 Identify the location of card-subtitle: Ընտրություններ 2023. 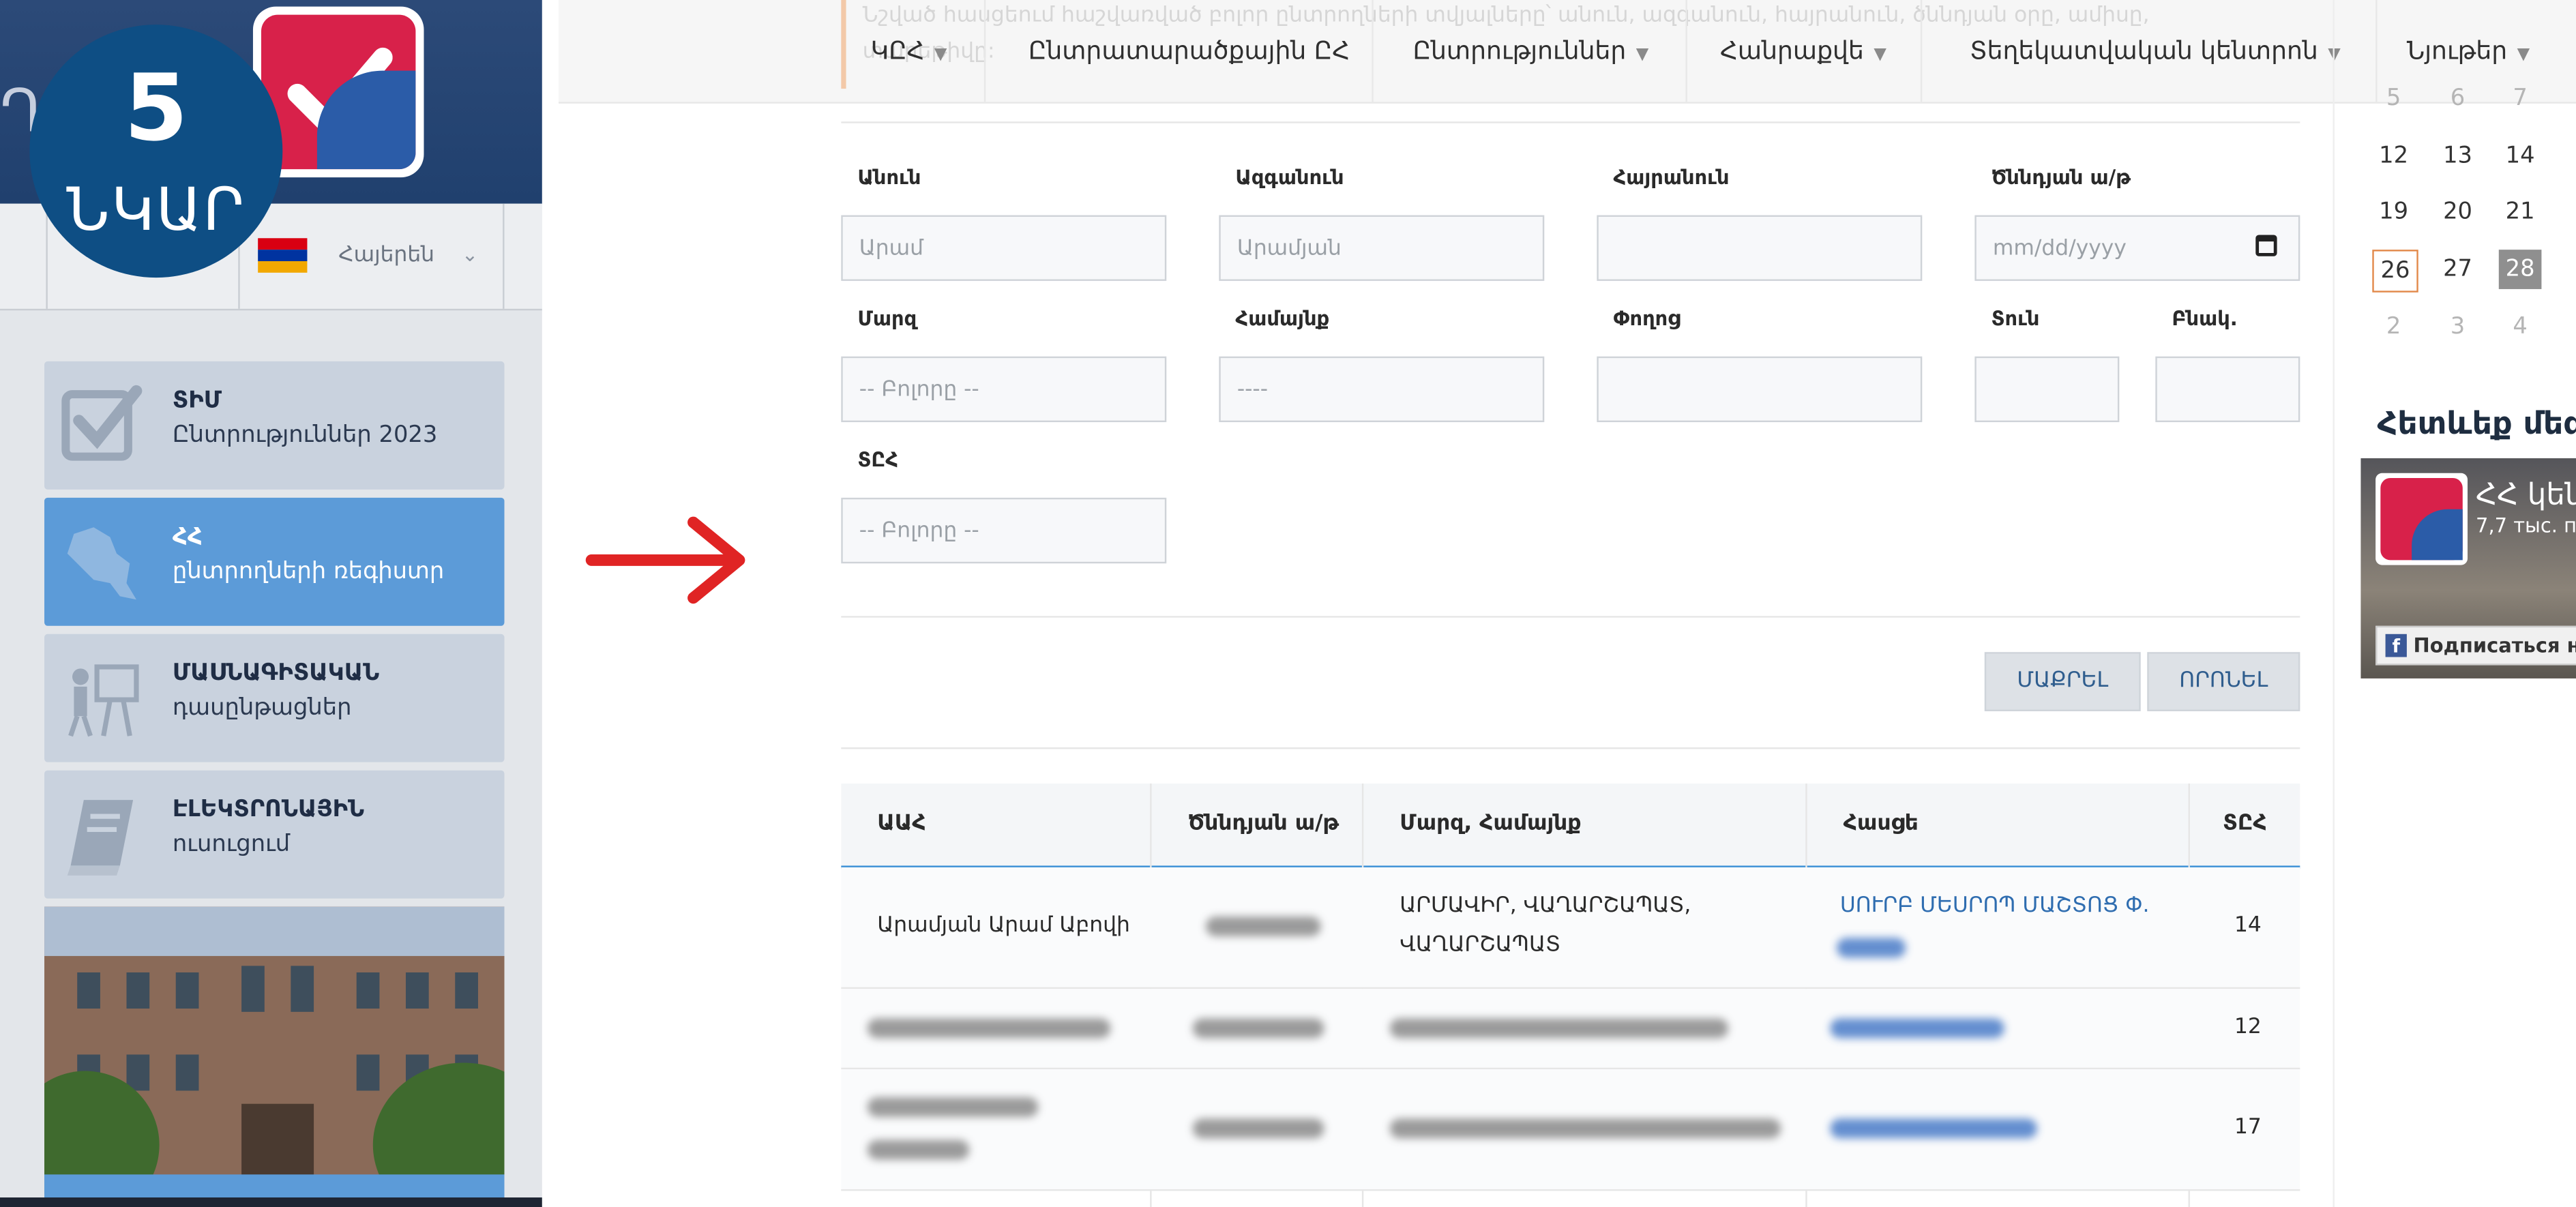
(305, 435).